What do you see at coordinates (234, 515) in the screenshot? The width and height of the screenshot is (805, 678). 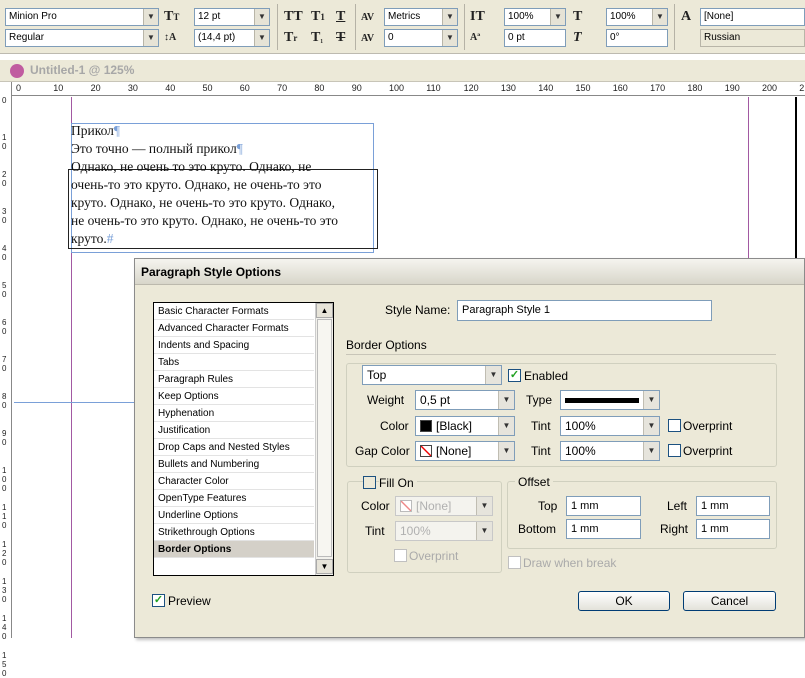 I see `category-item: Underline Options` at bounding box center [234, 515].